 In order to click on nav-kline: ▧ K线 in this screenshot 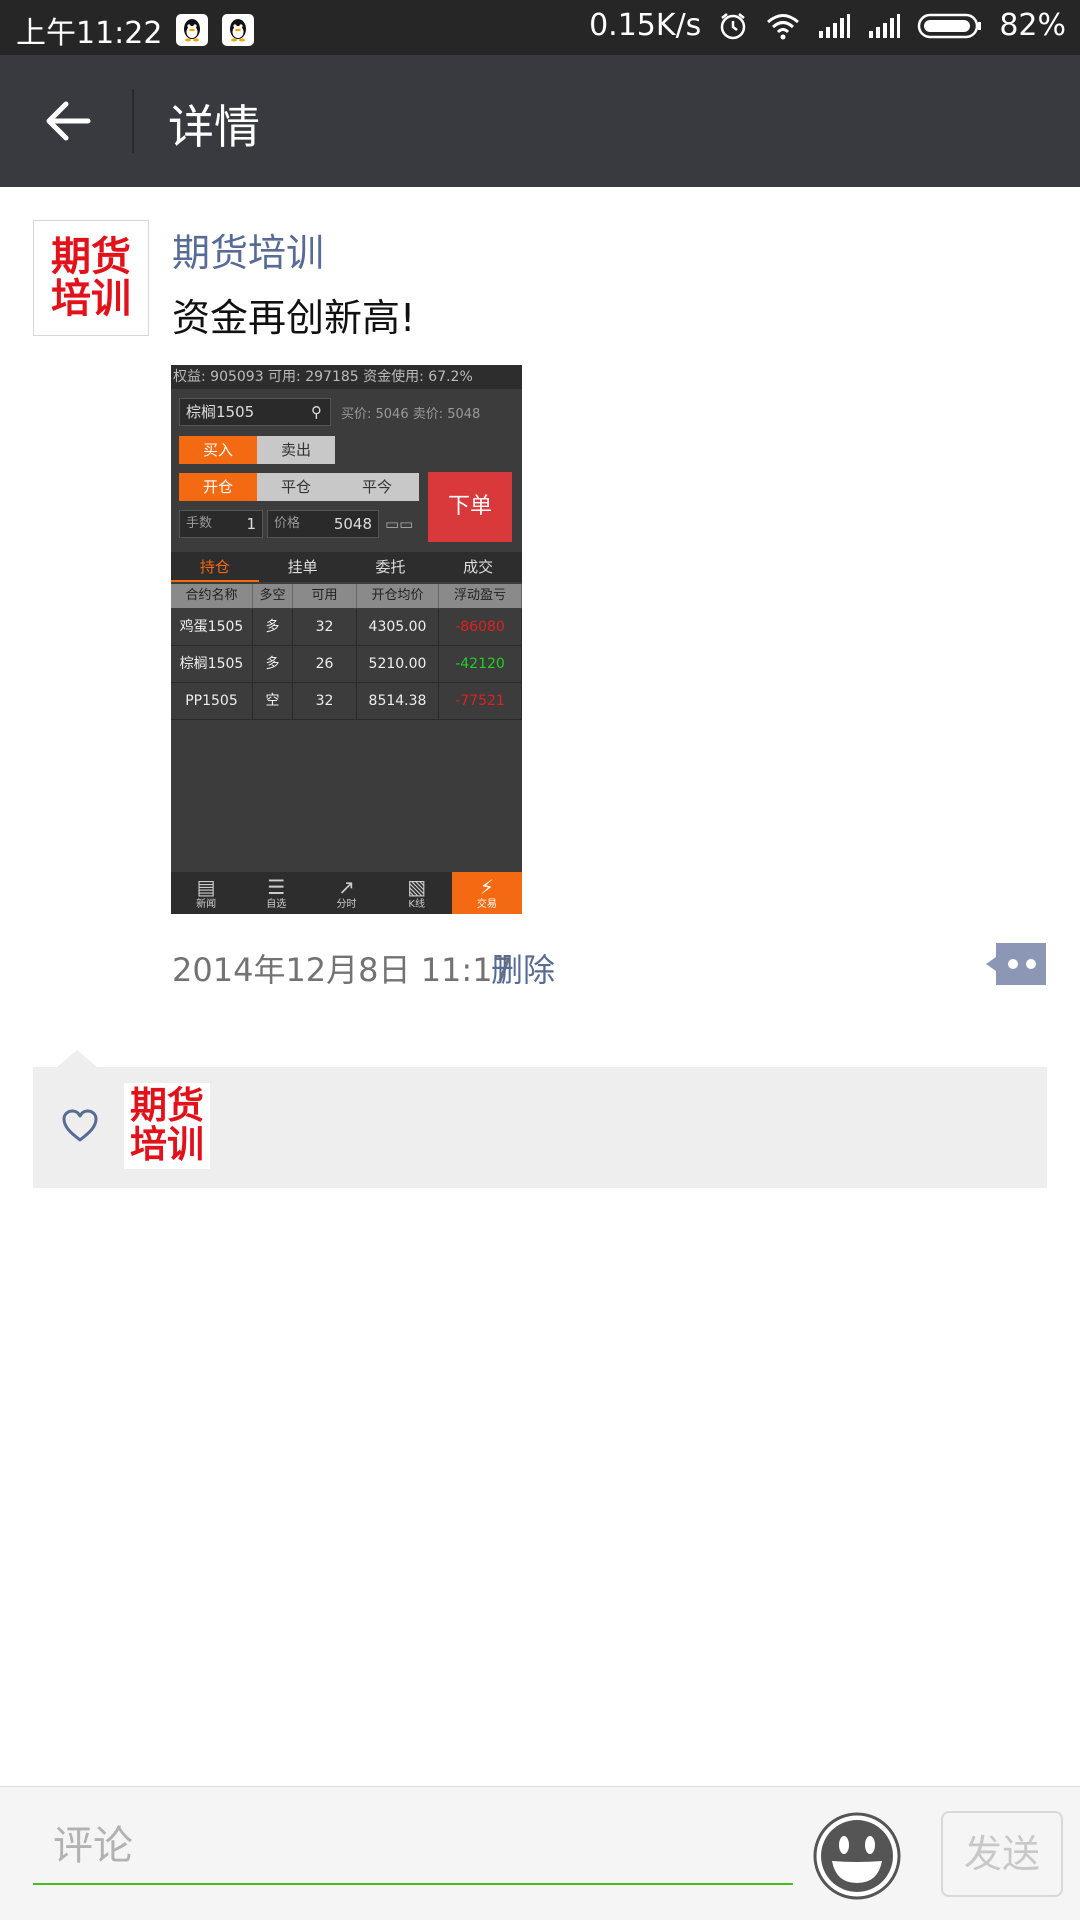, I will do `click(417, 893)`.